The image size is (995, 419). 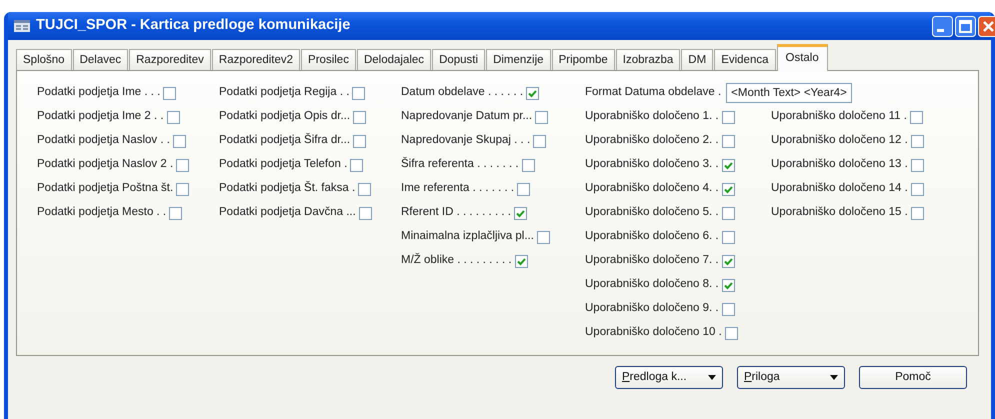 I want to click on field-label: Podatki podjetja Telefon ., so click(x=283, y=164).